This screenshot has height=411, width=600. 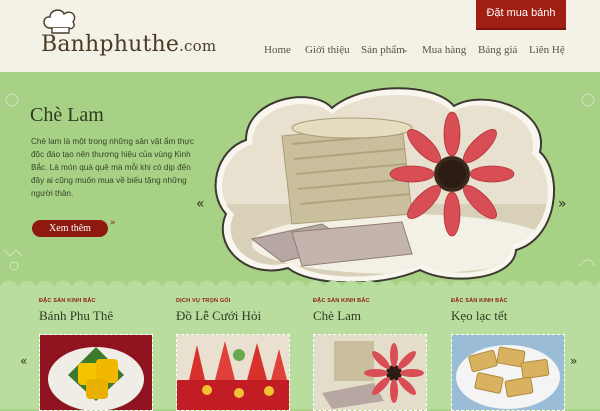 I want to click on product-card: DỊCH VỤ TRỌN GÓI Đồ Lễ Cưới Hỏi, so click(x=236, y=311).